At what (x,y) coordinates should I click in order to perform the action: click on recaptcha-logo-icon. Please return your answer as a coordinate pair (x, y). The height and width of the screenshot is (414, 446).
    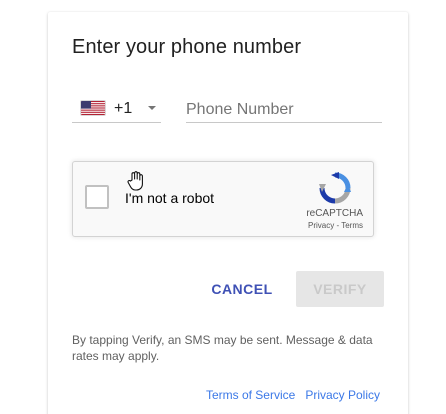
    Looking at the image, I should click on (335, 188).